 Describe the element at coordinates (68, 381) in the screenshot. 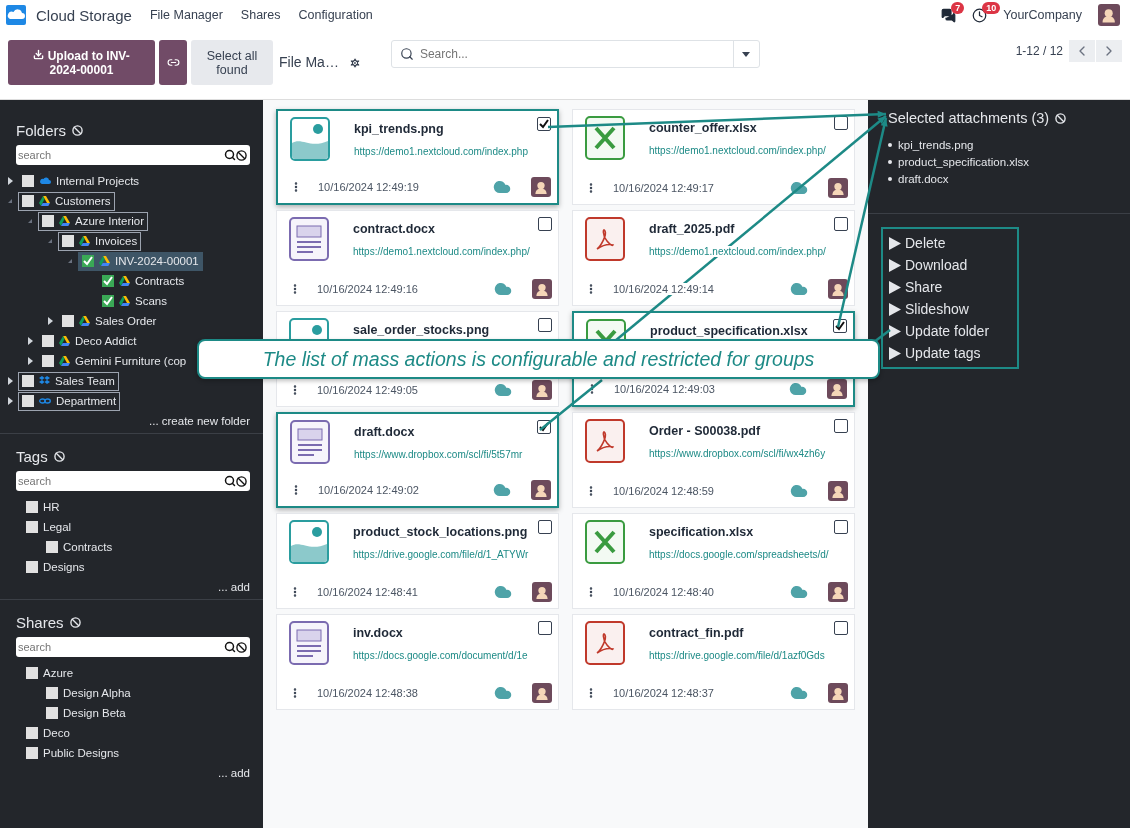

I see `tree-item: Sales Team` at that location.